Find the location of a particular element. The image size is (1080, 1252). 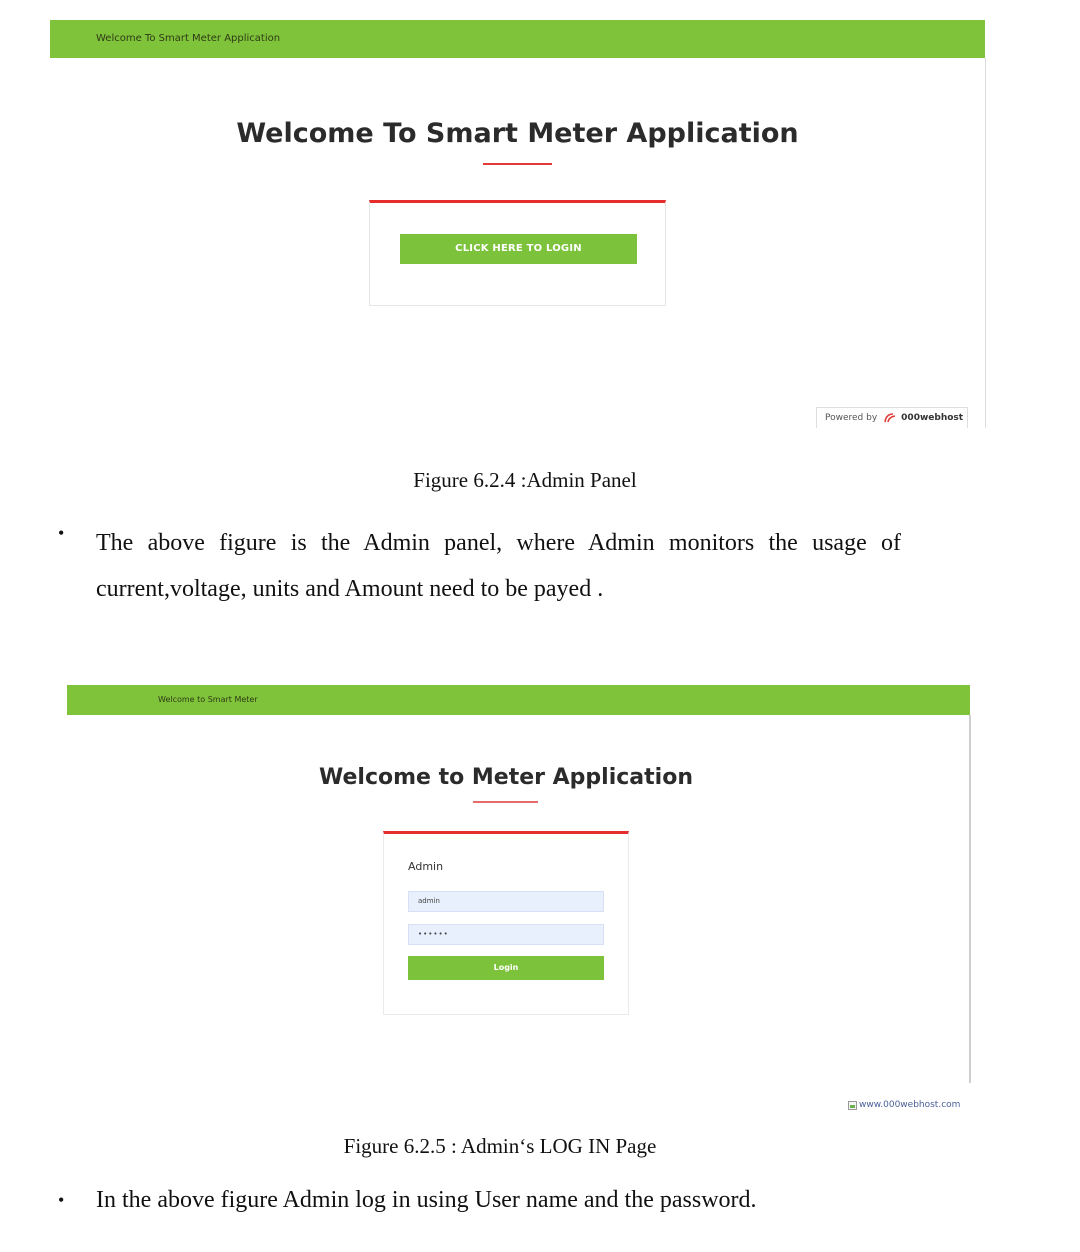

top-navbar: Welcome to Smart Meter is located at coordinates (518, 700).